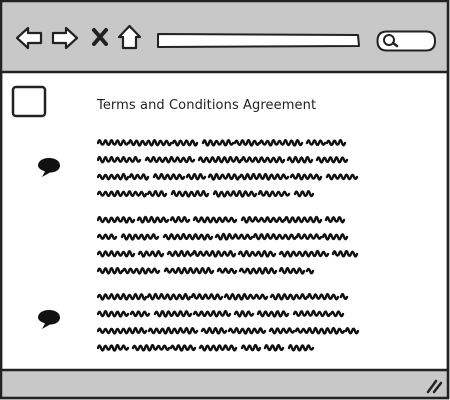 This screenshot has height=400, width=450. Describe the element at coordinates (29, 101) in the screenshot. I see `agree-checkbox` at that location.